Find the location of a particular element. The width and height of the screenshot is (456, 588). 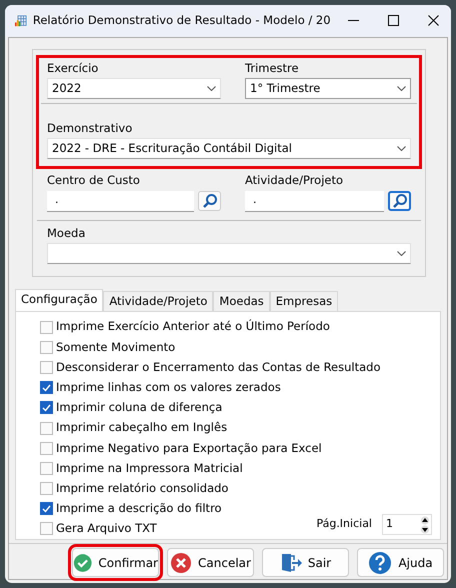

option-label: Imprime relatório consolidado is located at coordinates (142, 488).